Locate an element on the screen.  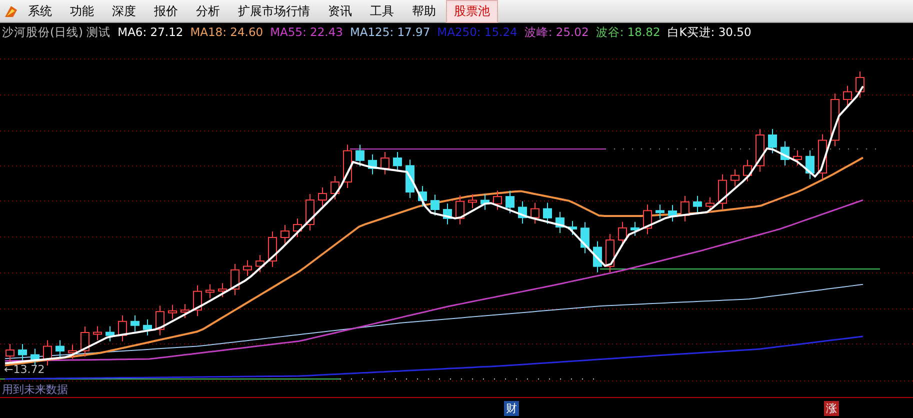
indicator-value: MA6: 27.12 is located at coordinates (151, 32).